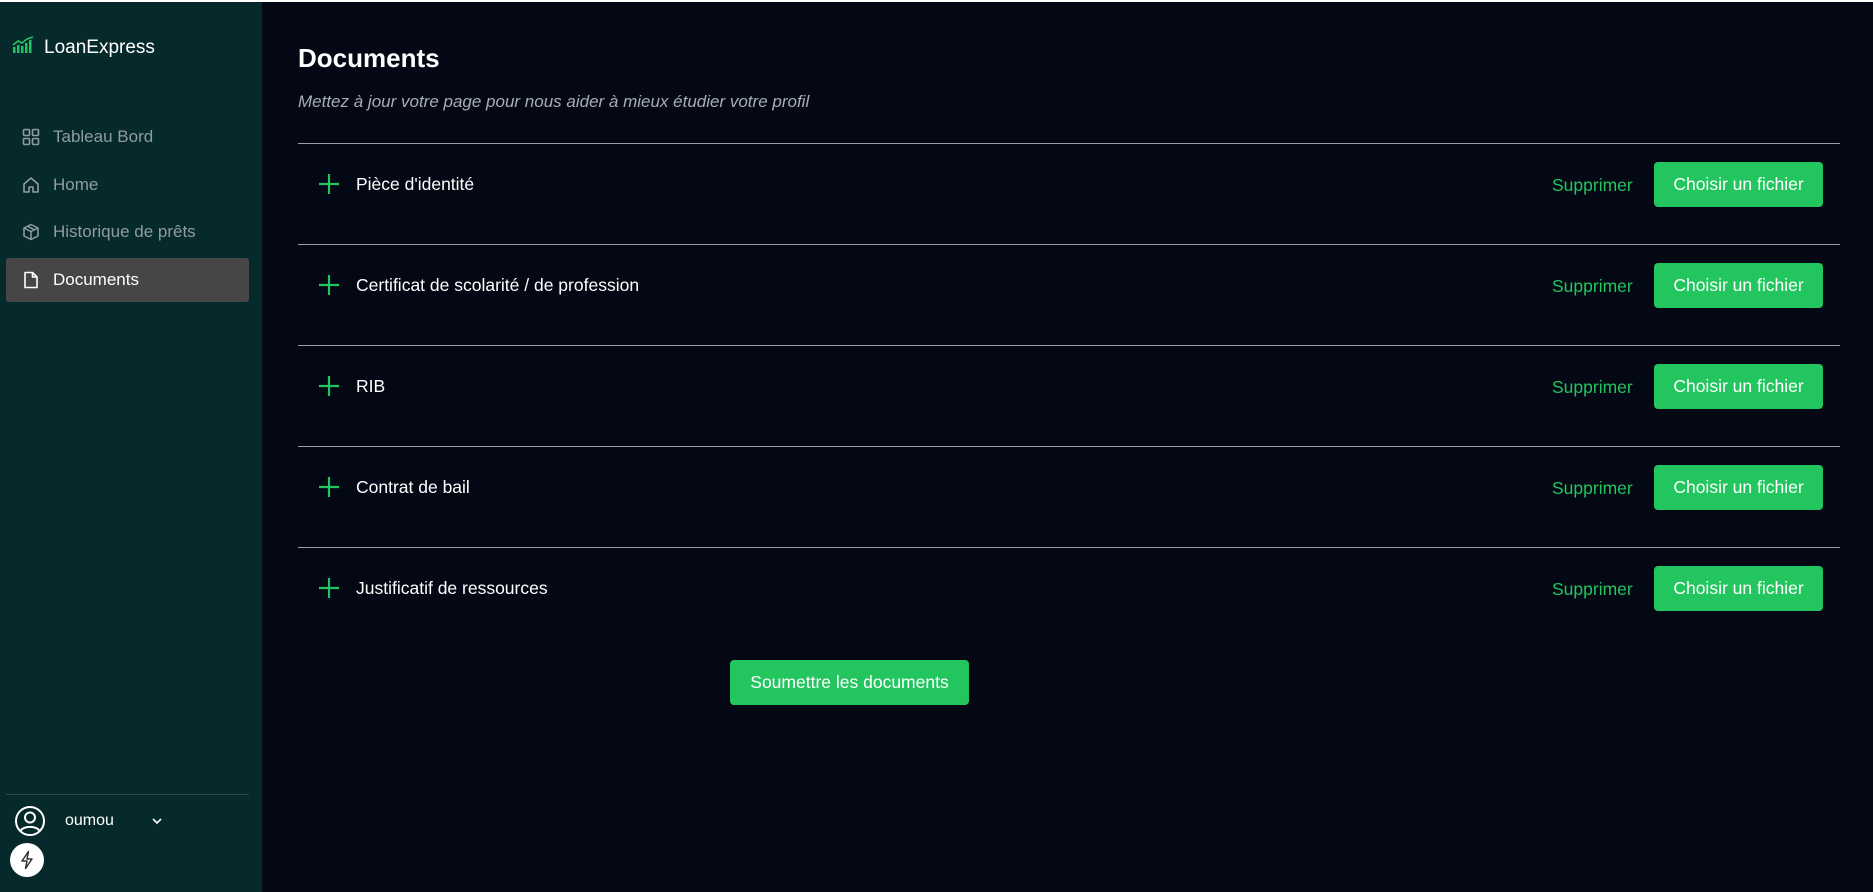 Image resolution: width=1873 pixels, height=892 pixels. I want to click on page-title: Documents, so click(369, 58).